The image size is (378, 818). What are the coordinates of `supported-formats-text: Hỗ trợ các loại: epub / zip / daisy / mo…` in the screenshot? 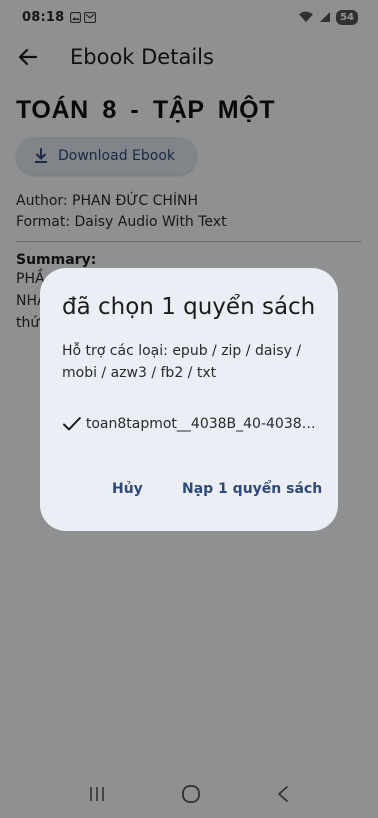 It's located at (182, 362).